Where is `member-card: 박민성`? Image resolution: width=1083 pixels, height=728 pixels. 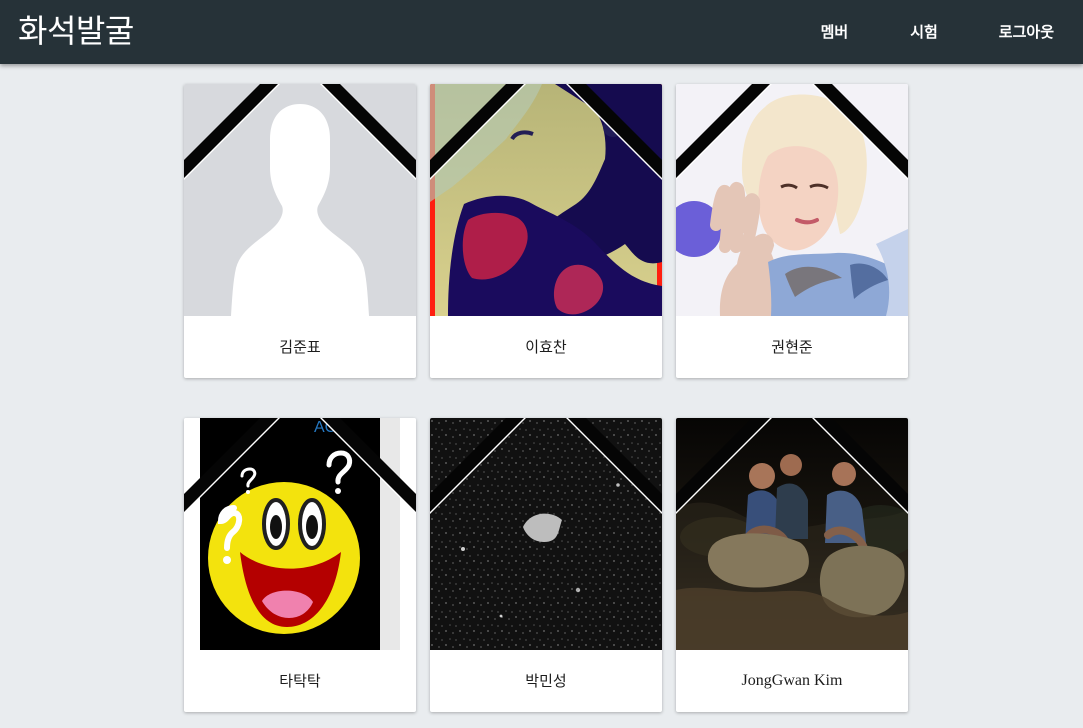
member-card: 박민성 is located at coordinates (546, 565).